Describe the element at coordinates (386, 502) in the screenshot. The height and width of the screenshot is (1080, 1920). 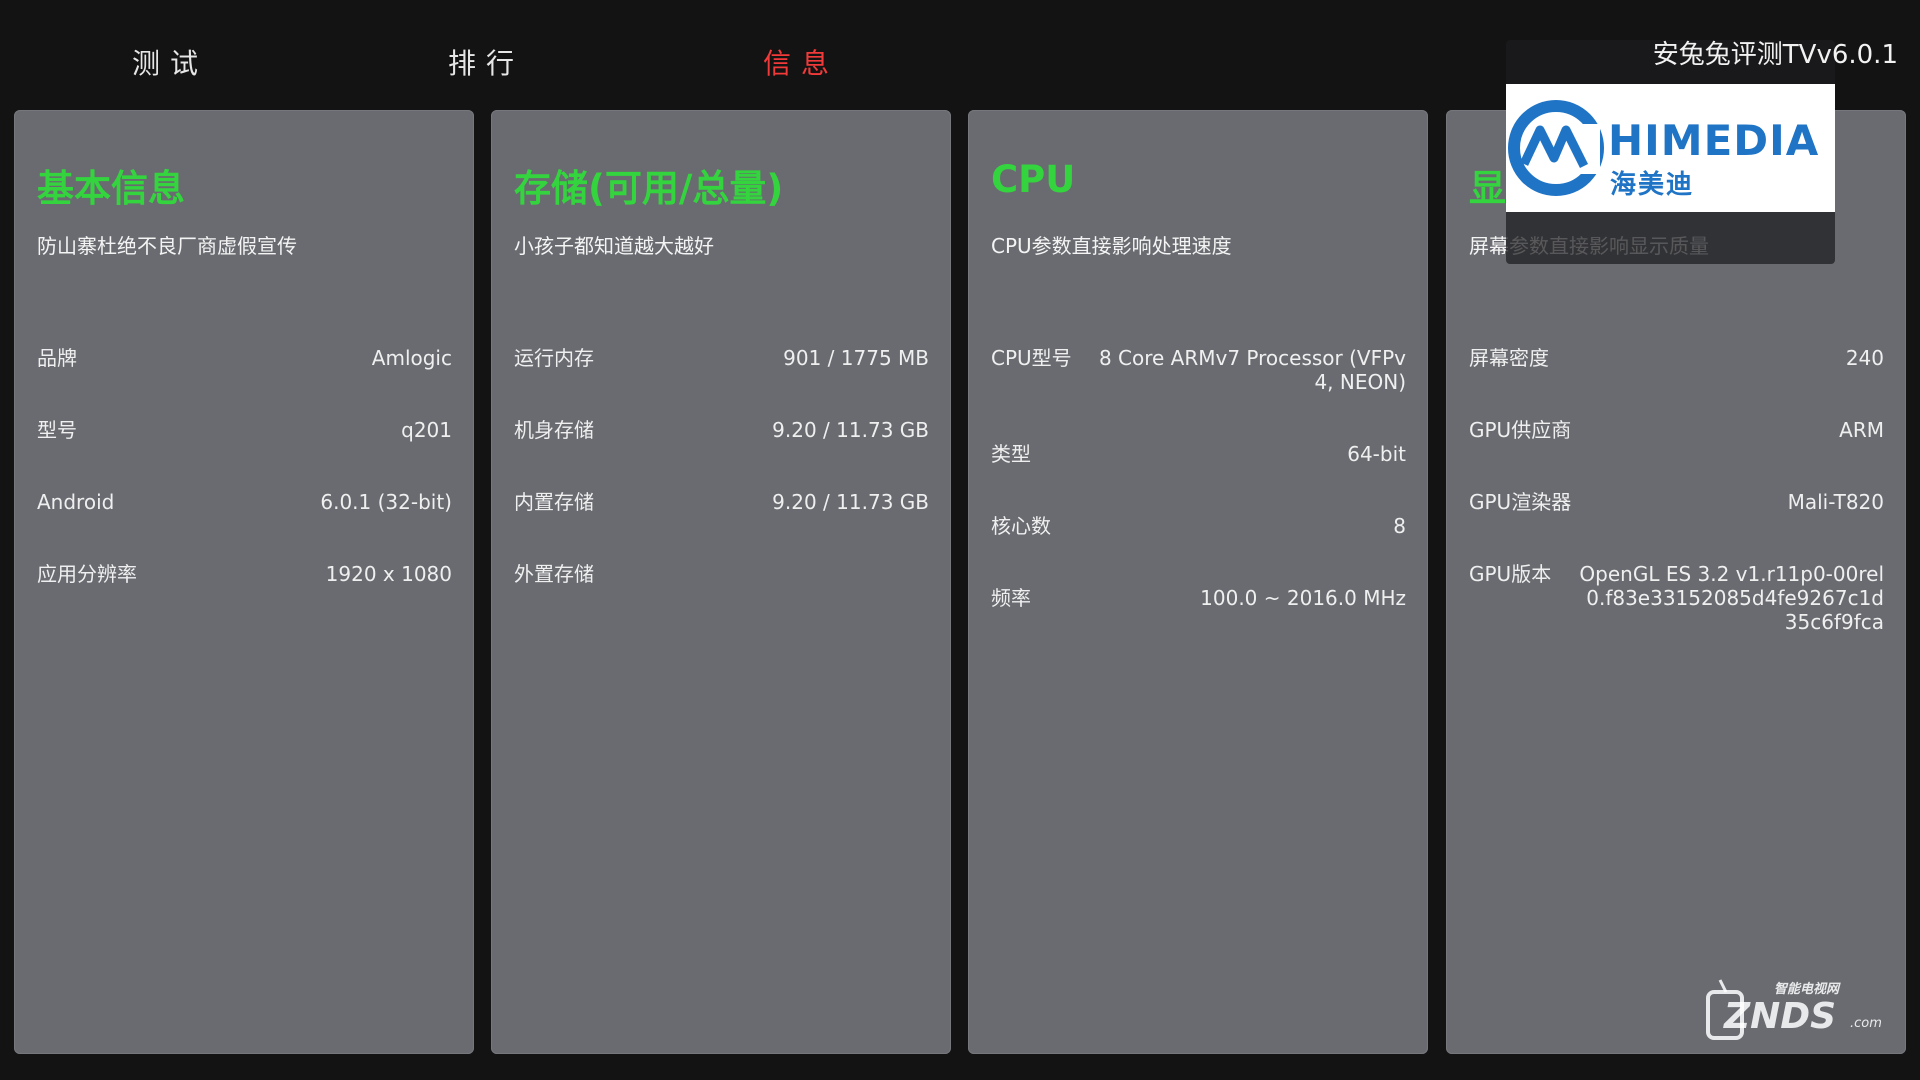
I see `info-value: 6.0.1 (32-bit)` at that location.